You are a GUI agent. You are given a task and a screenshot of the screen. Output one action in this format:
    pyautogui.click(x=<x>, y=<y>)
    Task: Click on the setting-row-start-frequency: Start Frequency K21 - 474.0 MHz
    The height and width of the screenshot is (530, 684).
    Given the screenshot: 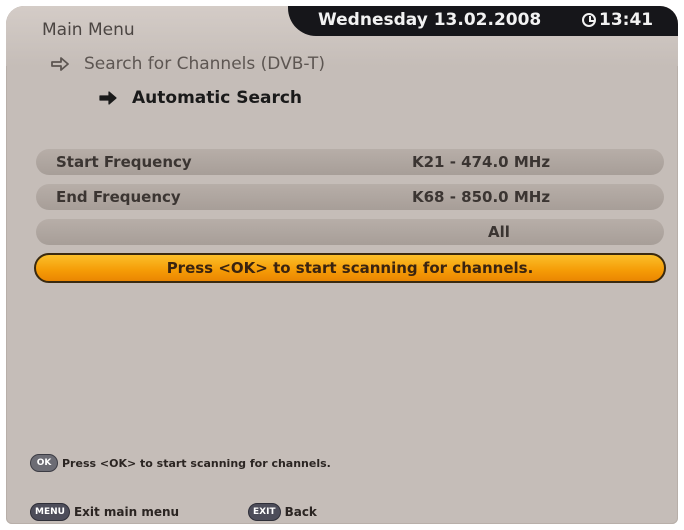 What is the action you would take?
    pyautogui.click(x=350, y=162)
    